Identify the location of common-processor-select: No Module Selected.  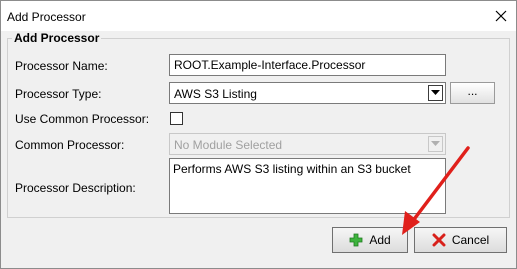
(307, 144).